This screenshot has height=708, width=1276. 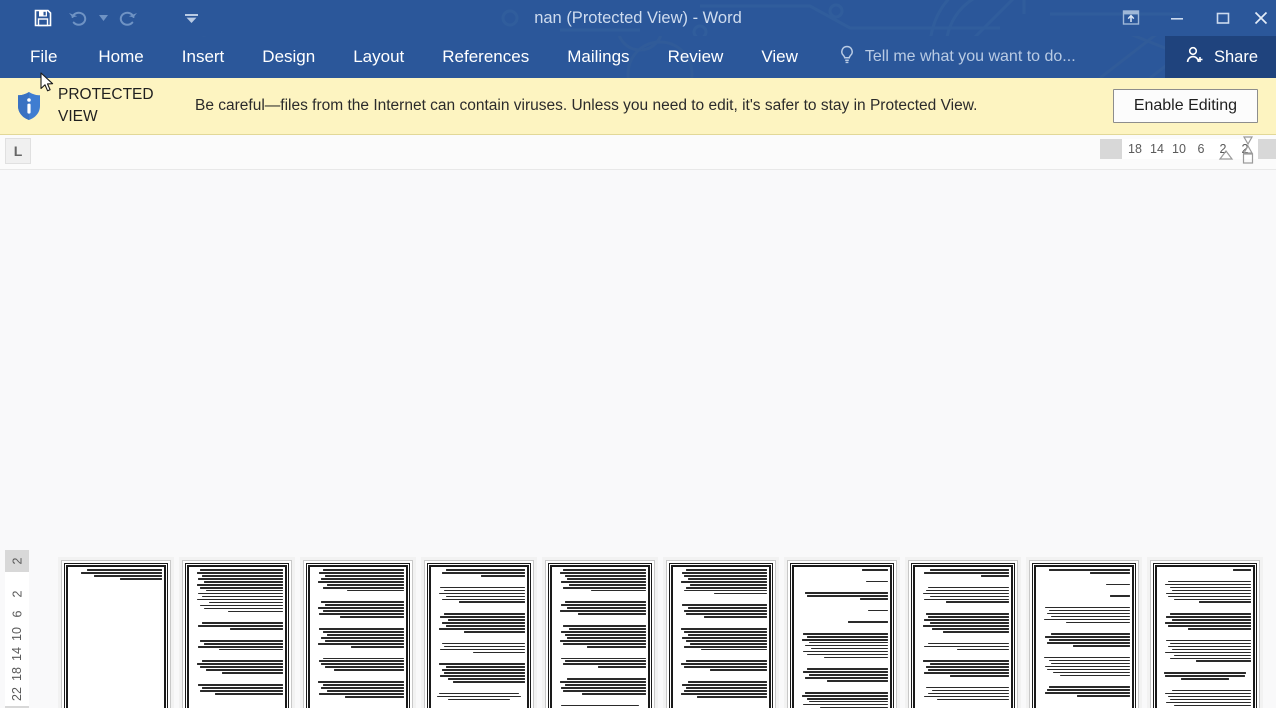 What do you see at coordinates (1236, 152) in the screenshot?
I see `indent-markers` at bounding box center [1236, 152].